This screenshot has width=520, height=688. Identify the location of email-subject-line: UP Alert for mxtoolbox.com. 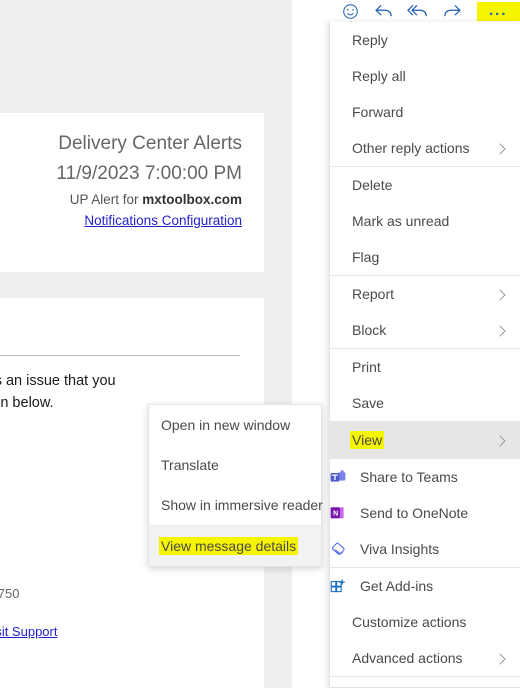
(121, 200).